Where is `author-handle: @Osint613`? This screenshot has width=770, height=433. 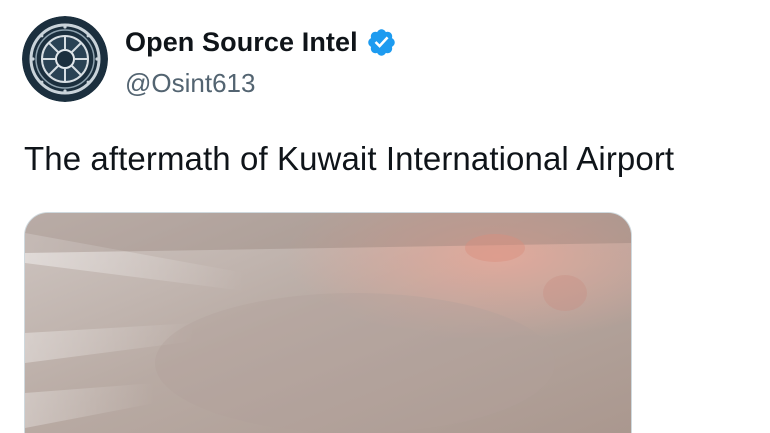
author-handle: @Osint613 is located at coordinates (190, 83).